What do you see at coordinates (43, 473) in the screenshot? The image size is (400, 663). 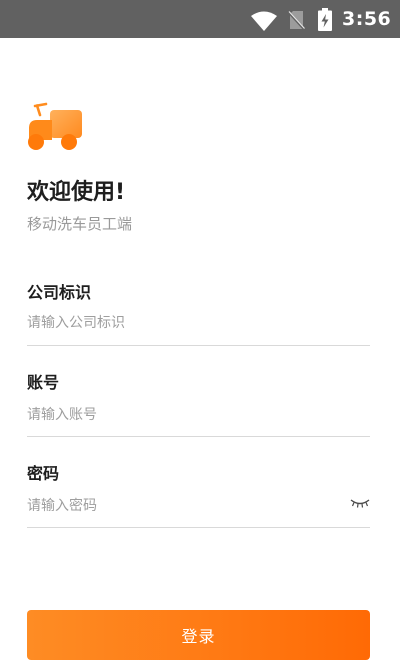 I see `password-label: 密码` at bounding box center [43, 473].